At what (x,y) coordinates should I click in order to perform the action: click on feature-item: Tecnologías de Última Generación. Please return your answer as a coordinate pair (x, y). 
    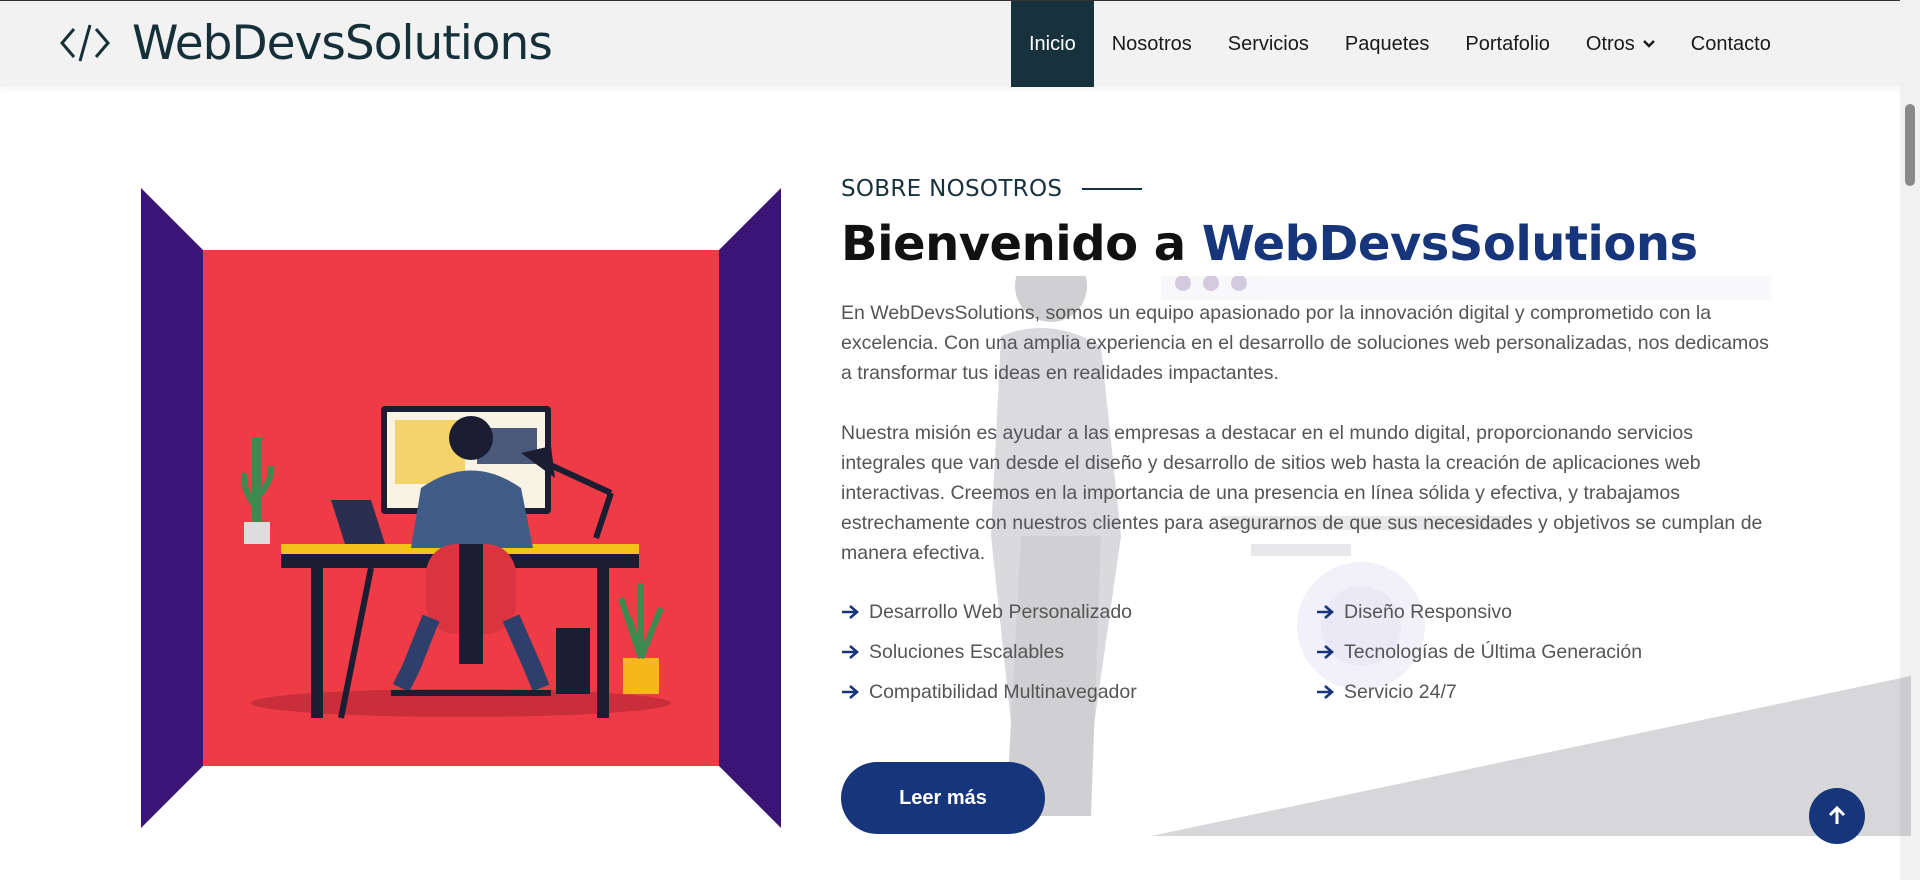
    Looking at the image, I should click on (1553, 652).